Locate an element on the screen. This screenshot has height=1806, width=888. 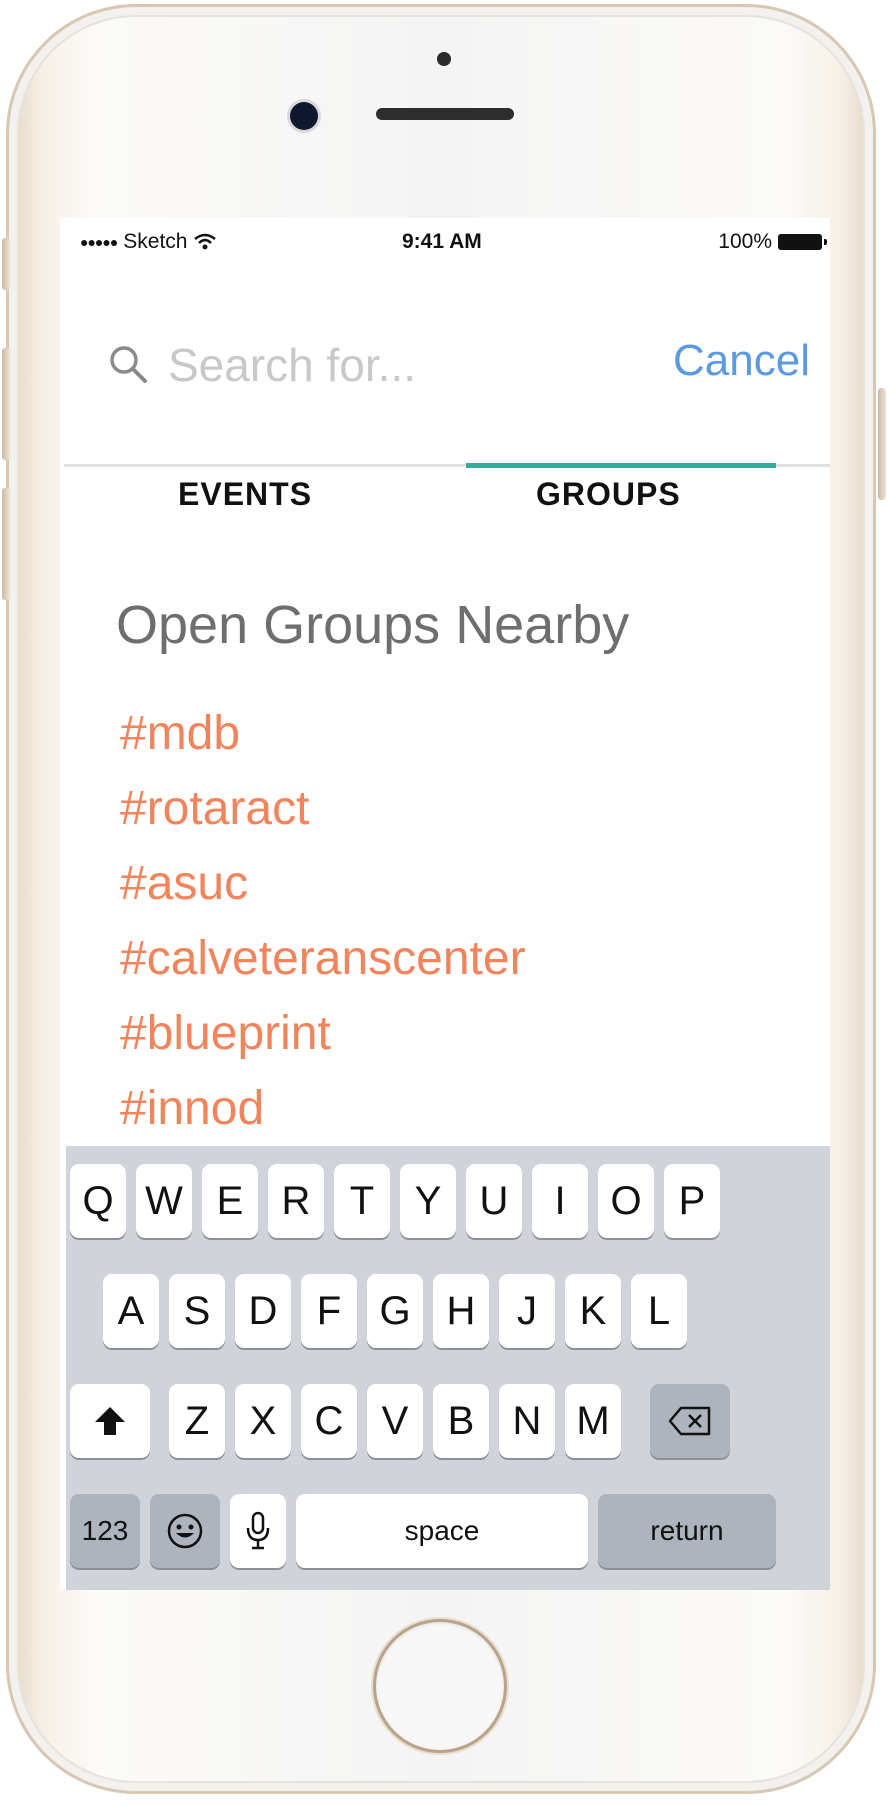
group-link-calveteranscenter: #calveteranscenter is located at coordinates (323, 958).